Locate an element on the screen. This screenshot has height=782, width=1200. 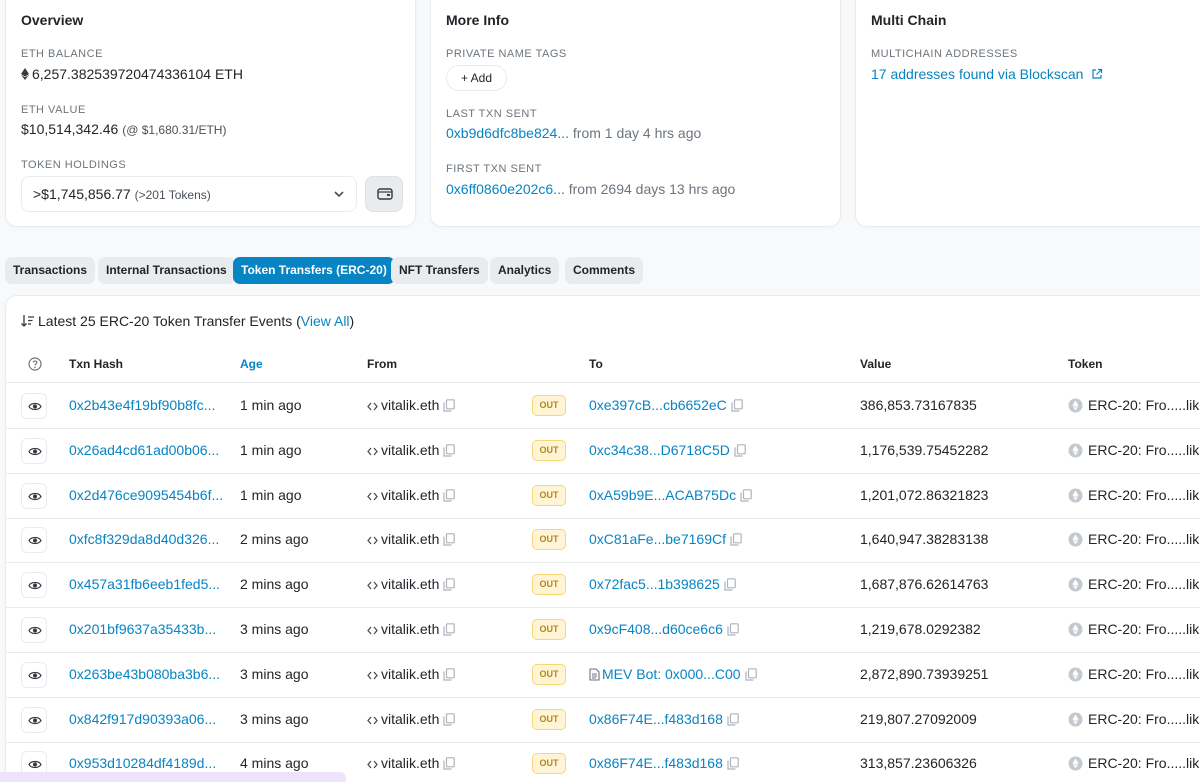
token-name: ERC-20: Fro.....lik is located at coordinates (1133, 584).